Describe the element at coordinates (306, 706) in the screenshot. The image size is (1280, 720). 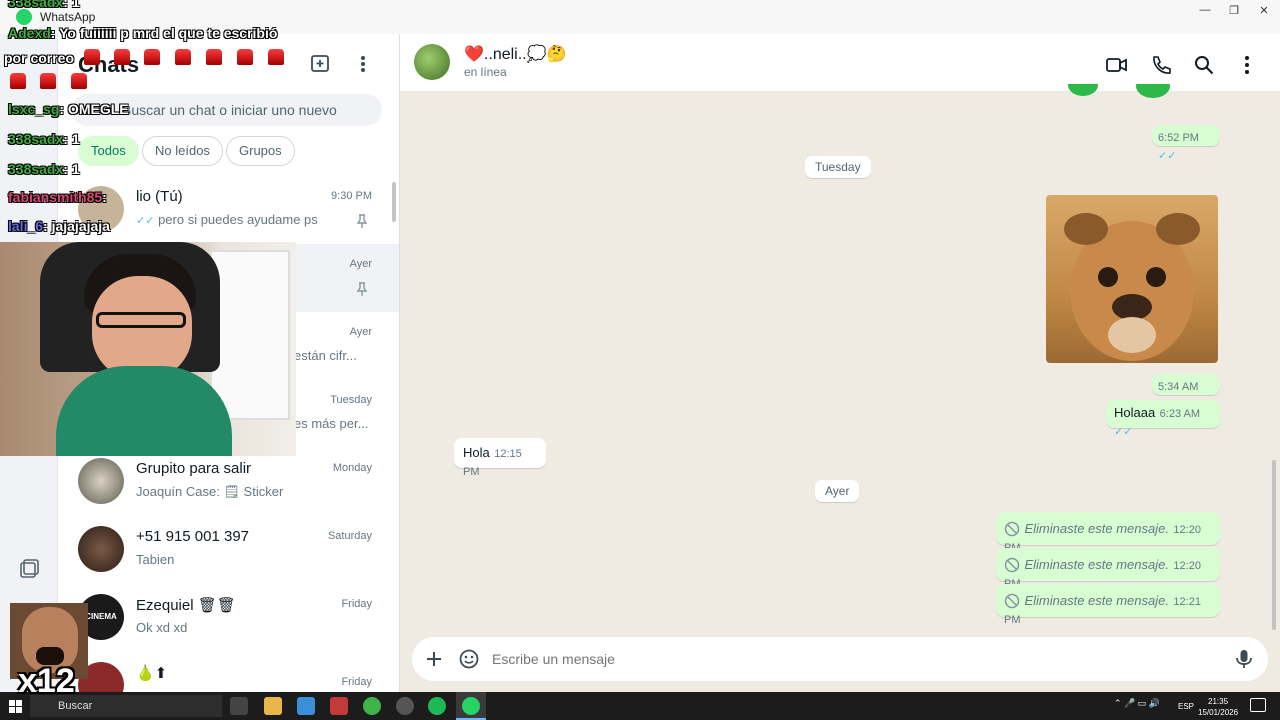
I see `notepad-icon` at that location.